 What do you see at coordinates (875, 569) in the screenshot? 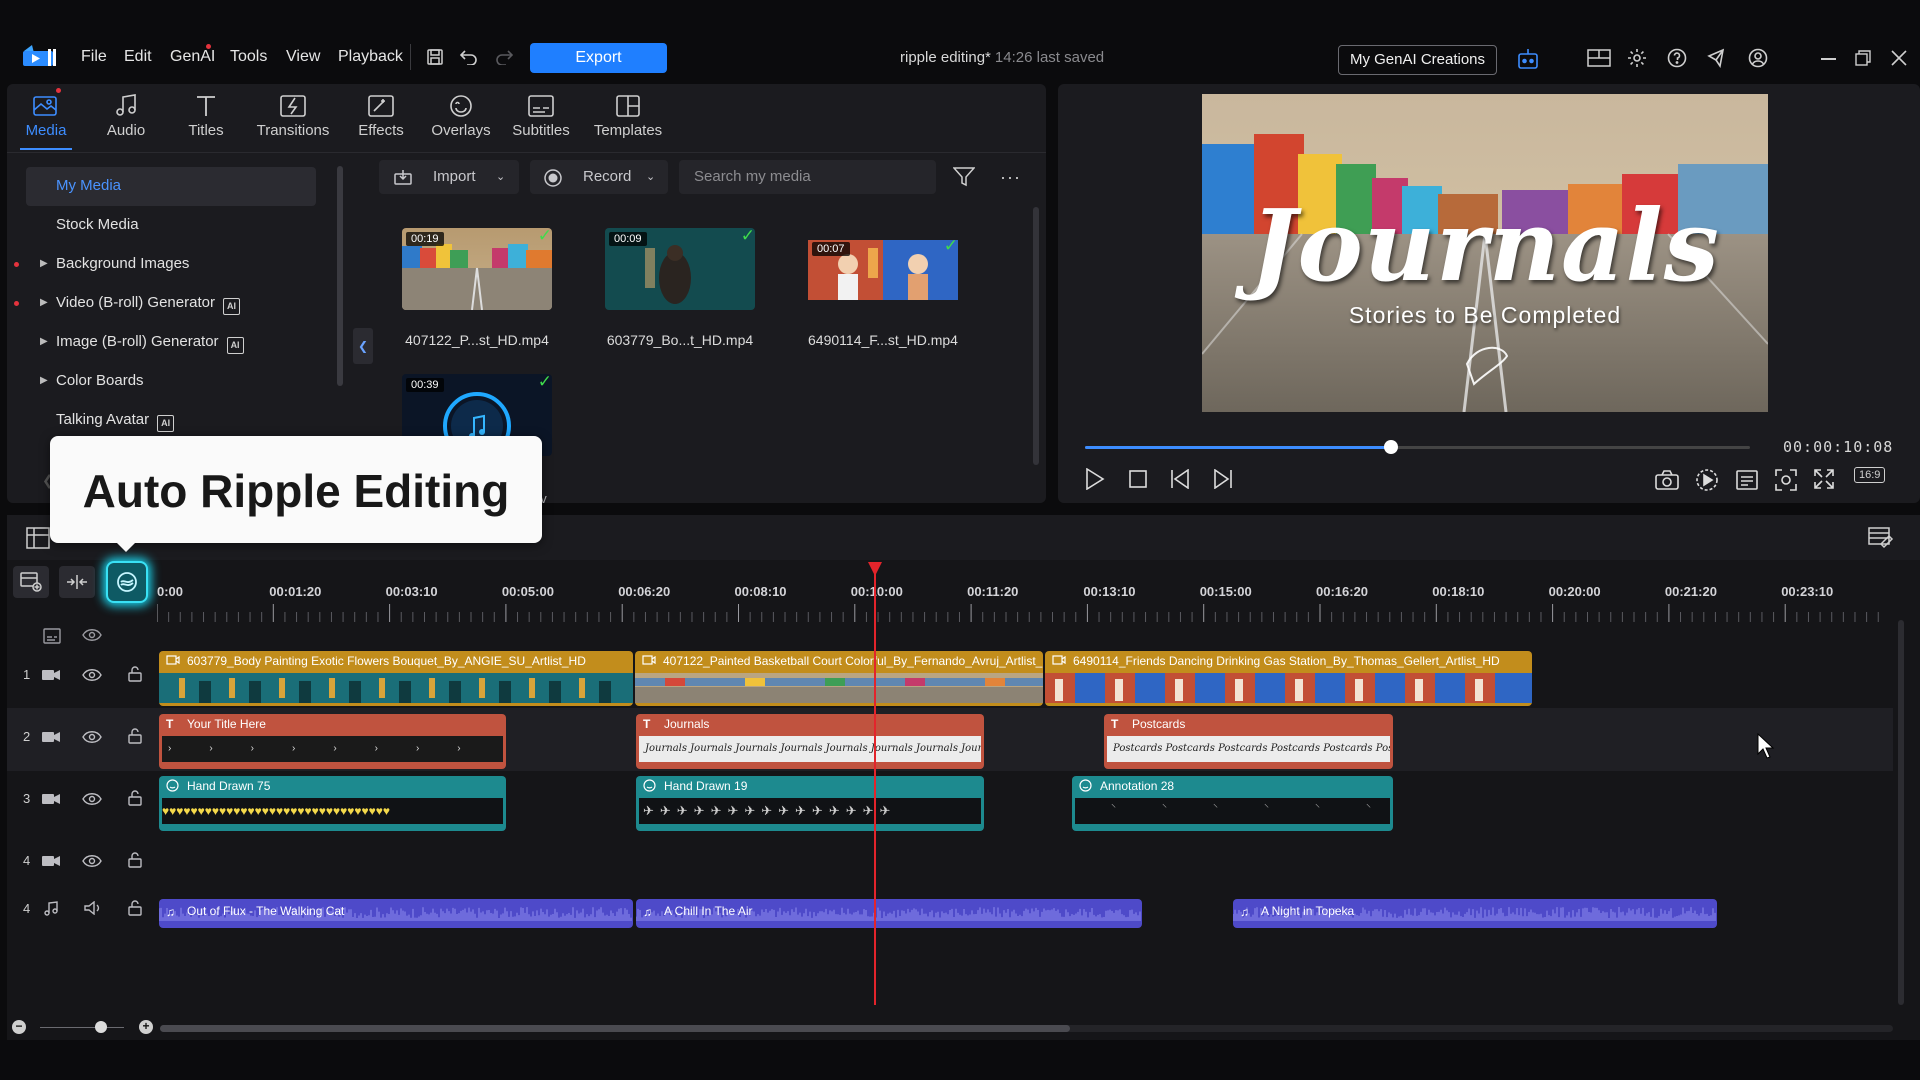
I see `playhead-handle` at bounding box center [875, 569].